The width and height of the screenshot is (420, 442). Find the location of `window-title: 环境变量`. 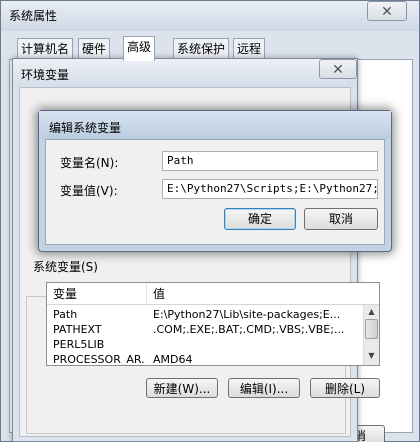

window-title: 环境变量 is located at coordinates (45, 75).